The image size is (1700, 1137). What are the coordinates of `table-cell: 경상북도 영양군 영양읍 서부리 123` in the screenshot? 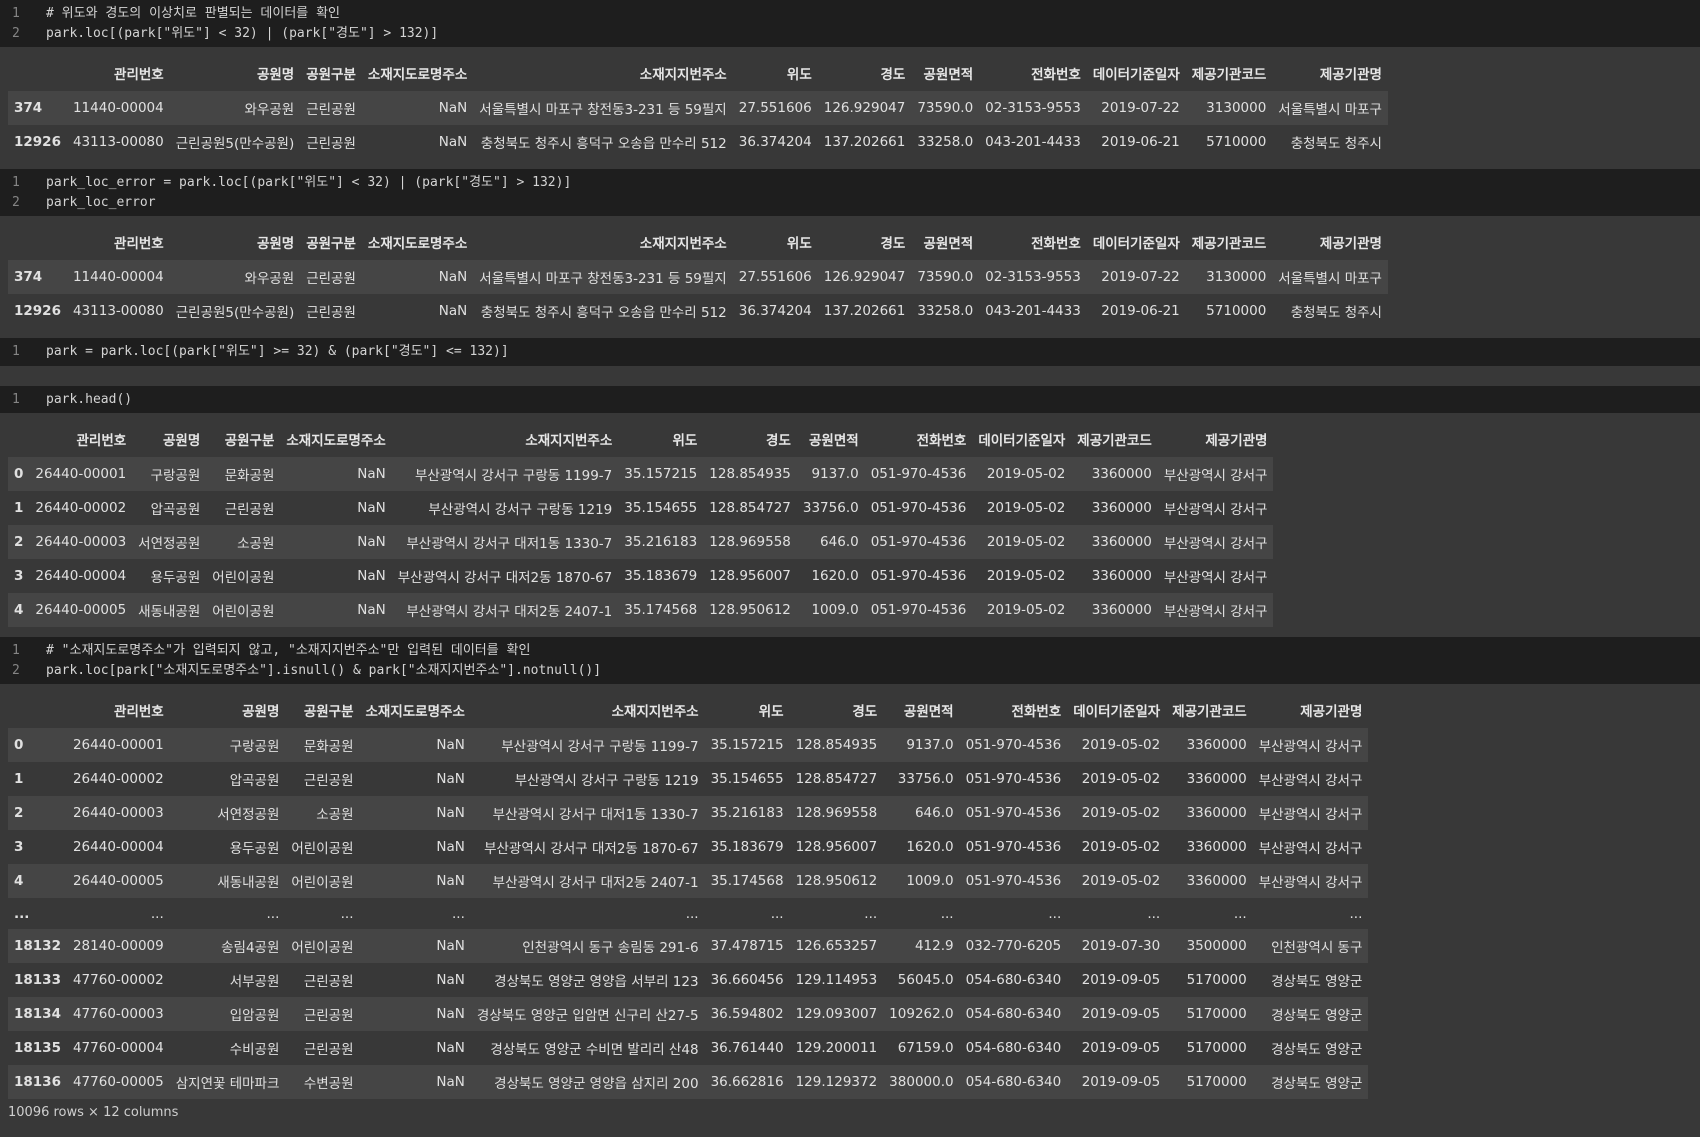 It's located at (596, 982).